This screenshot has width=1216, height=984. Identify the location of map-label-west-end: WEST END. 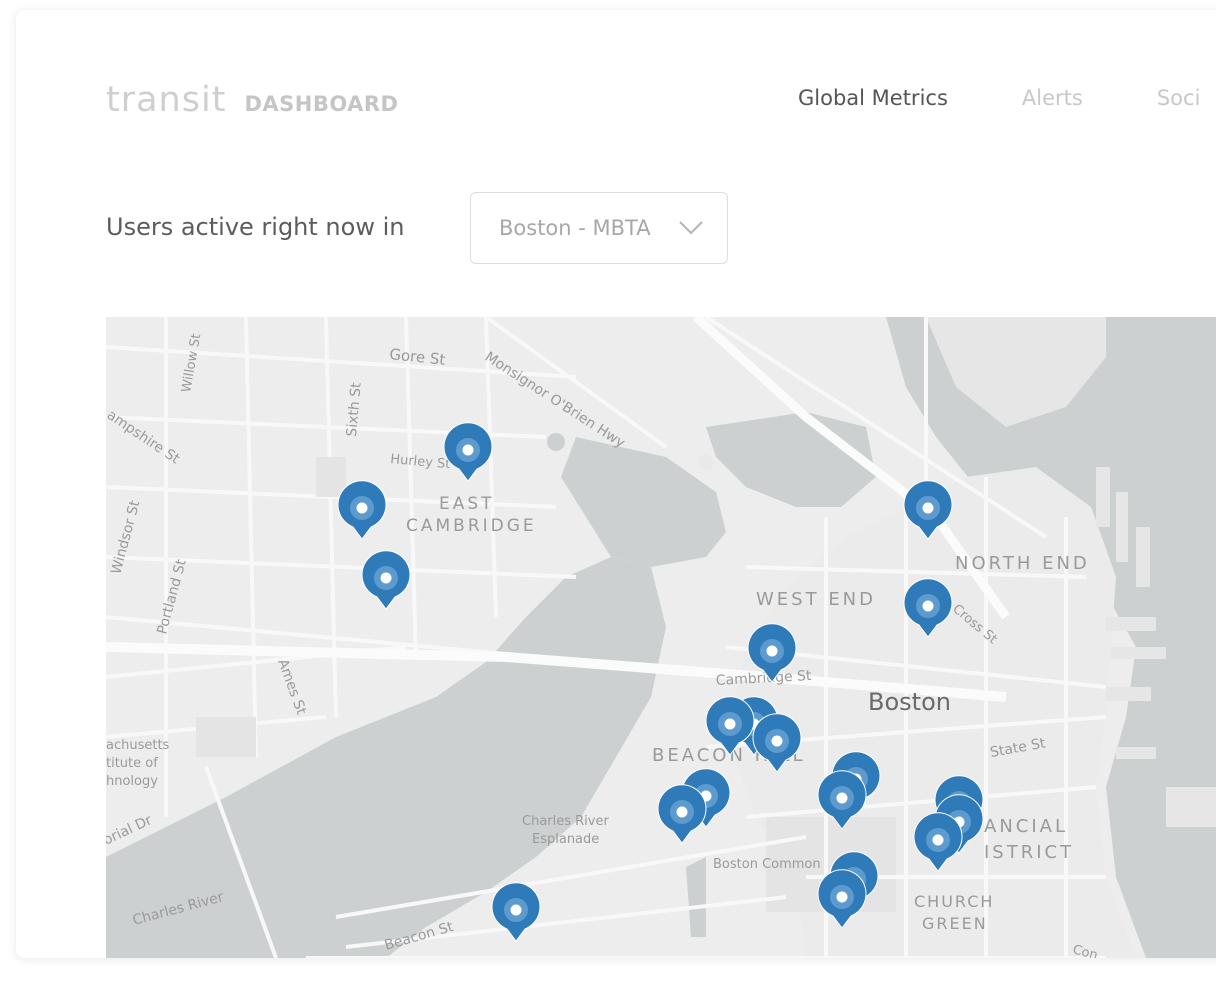
(816, 599).